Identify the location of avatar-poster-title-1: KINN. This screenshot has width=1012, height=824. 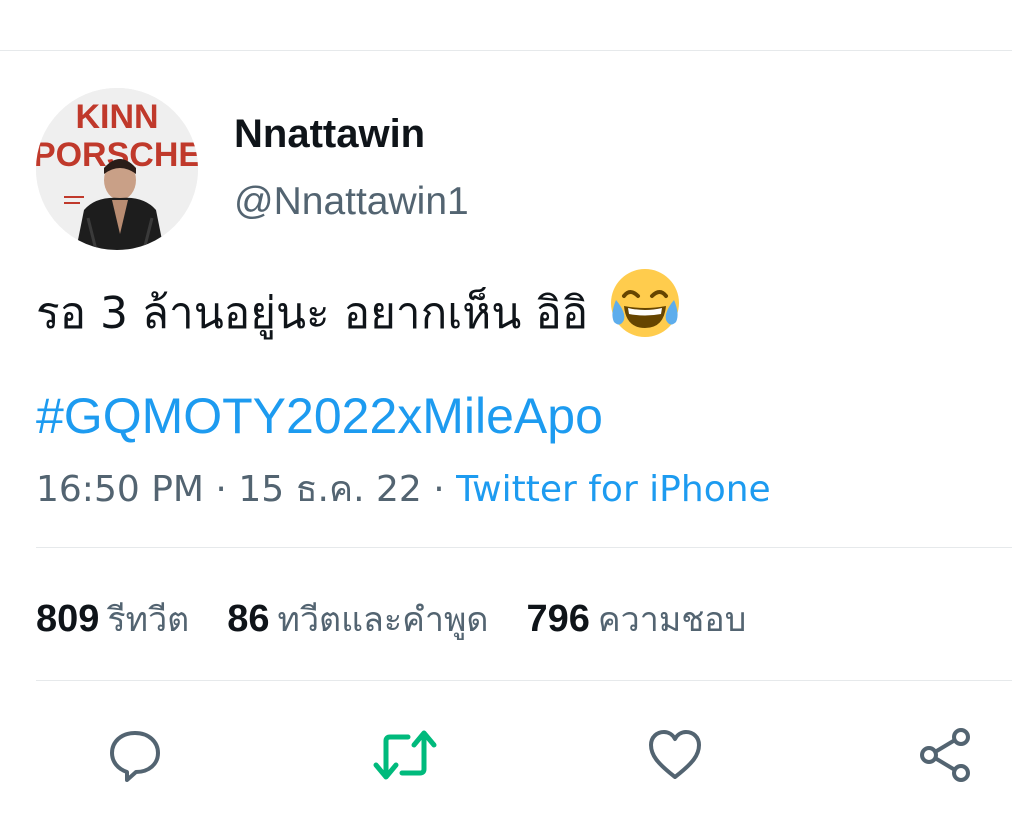
(116, 117).